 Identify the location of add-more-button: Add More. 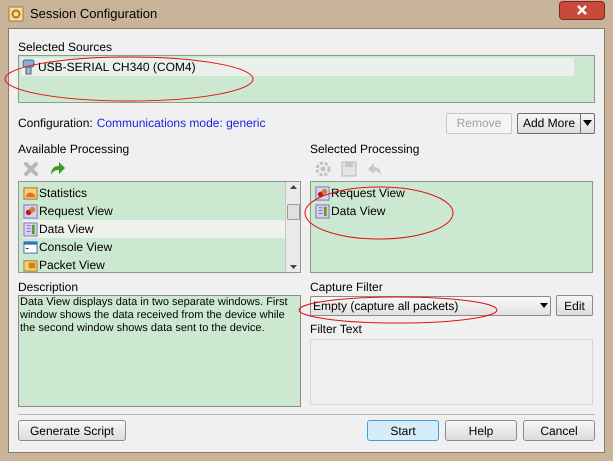
(555, 123).